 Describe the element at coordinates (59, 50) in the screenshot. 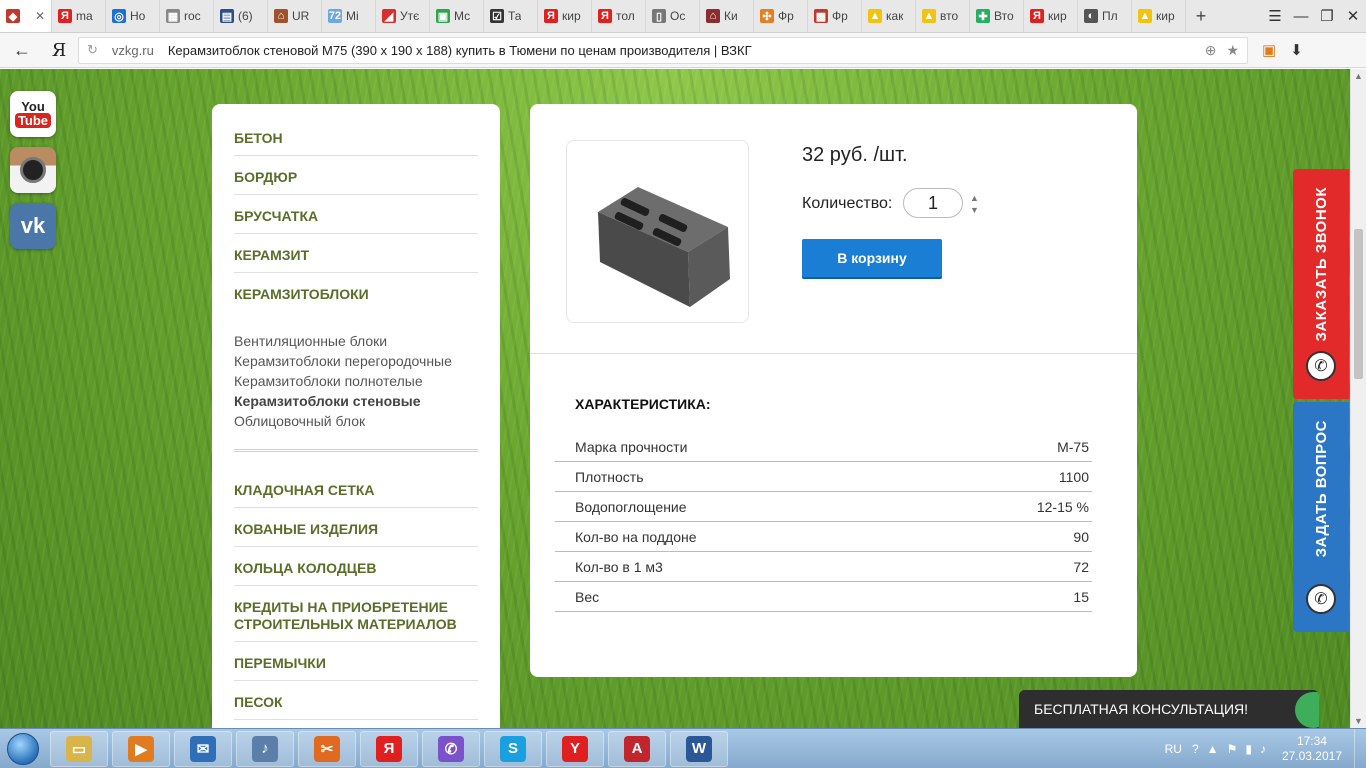

I see `yandex-logo-icon: Я` at that location.